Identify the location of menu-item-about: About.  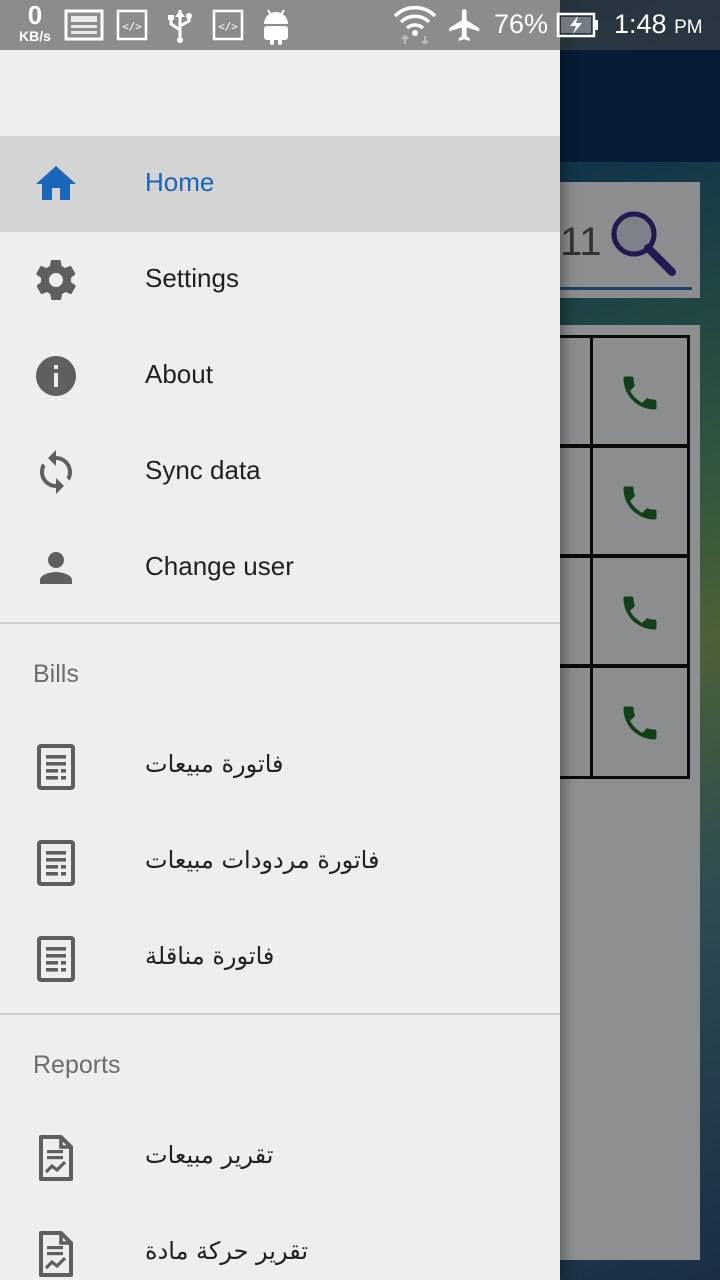
(280, 376).